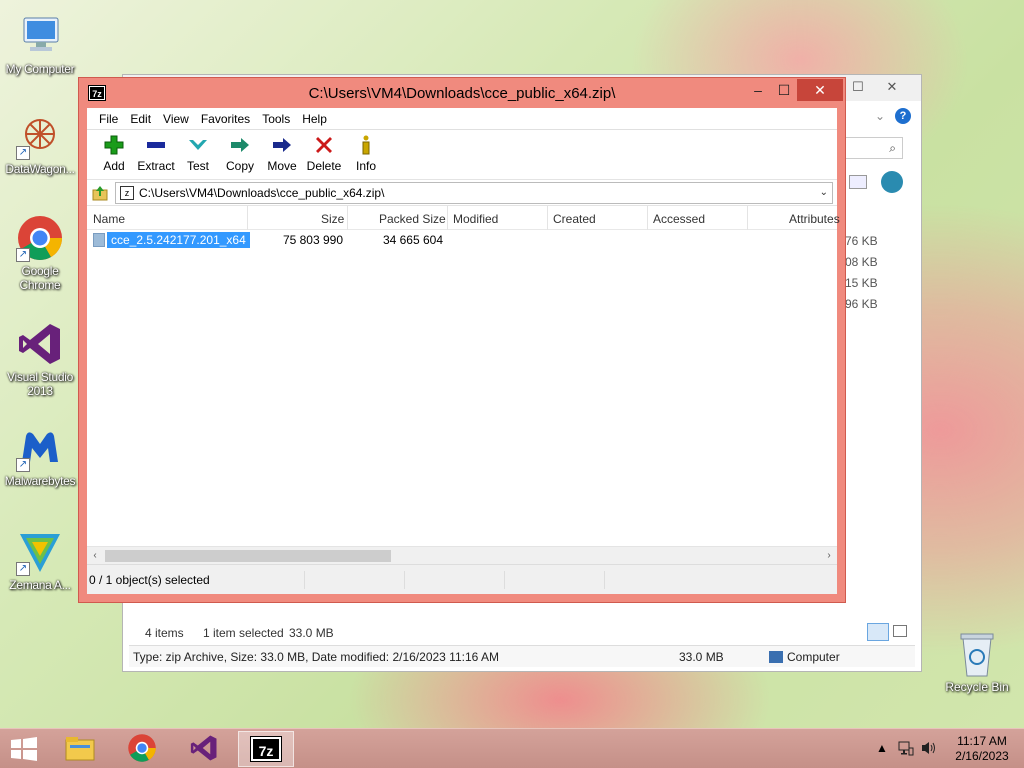 The image size is (1024, 768). I want to click on file-icon, so click(99, 240).